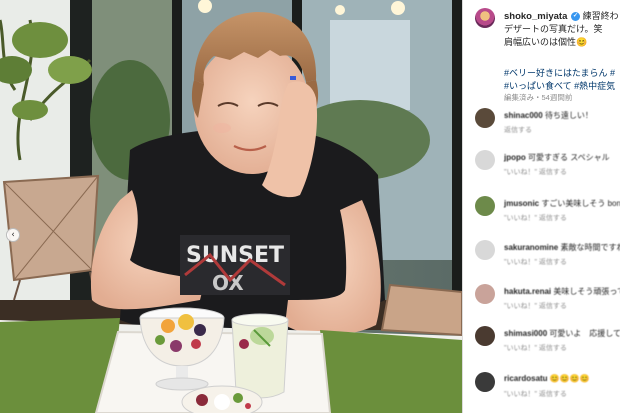  I want to click on hashtag-link: #いっぱい食べて #熱中症気, so click(559, 85).